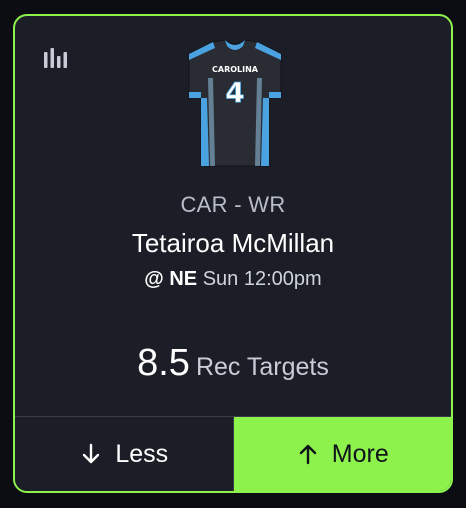  Describe the element at coordinates (360, 453) in the screenshot. I see `more-label: More` at that location.